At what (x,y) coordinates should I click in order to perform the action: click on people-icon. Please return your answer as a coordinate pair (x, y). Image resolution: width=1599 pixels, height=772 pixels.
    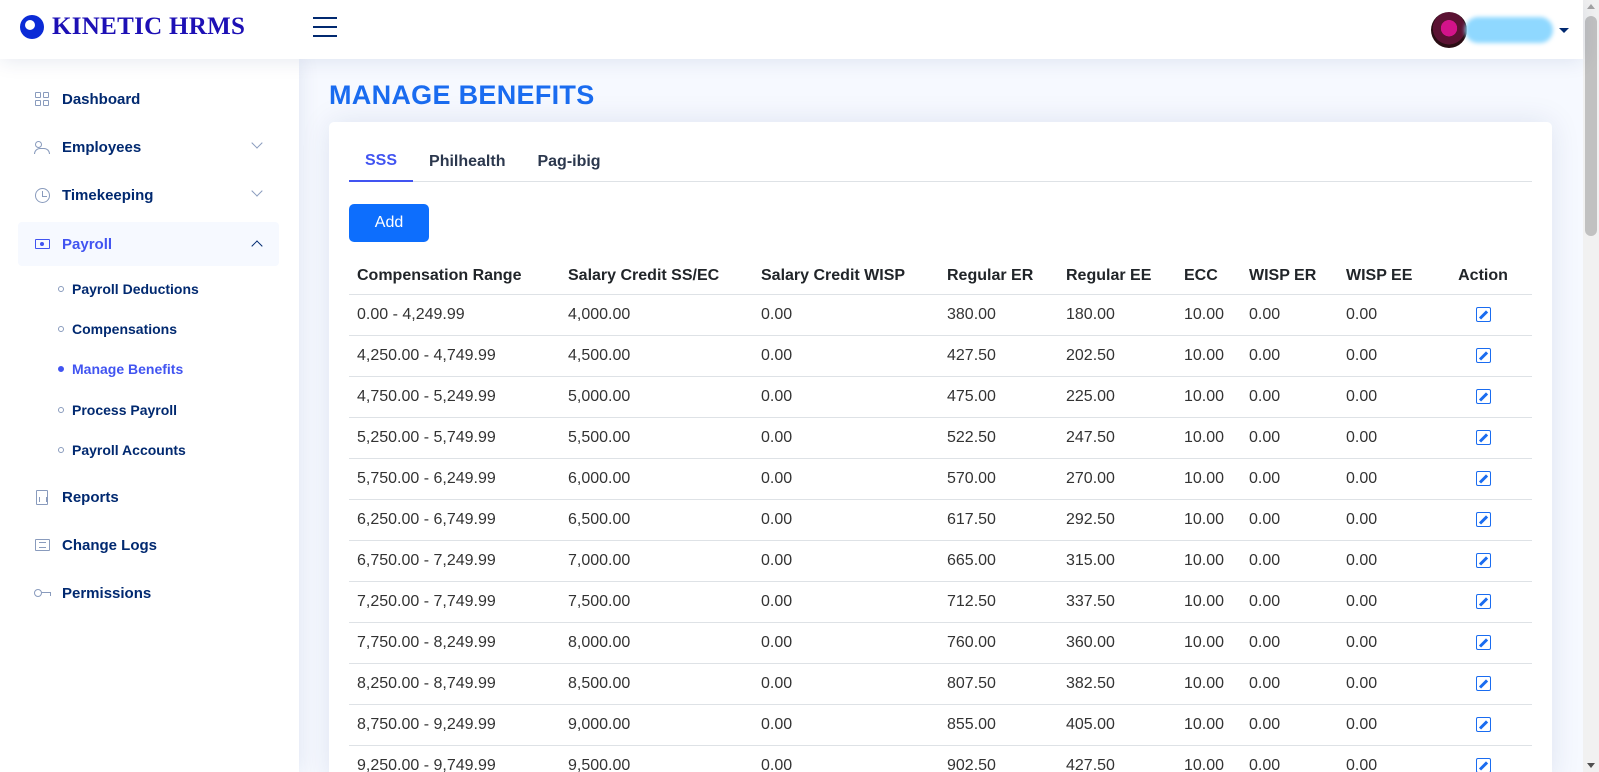
    Looking at the image, I should click on (42, 147).